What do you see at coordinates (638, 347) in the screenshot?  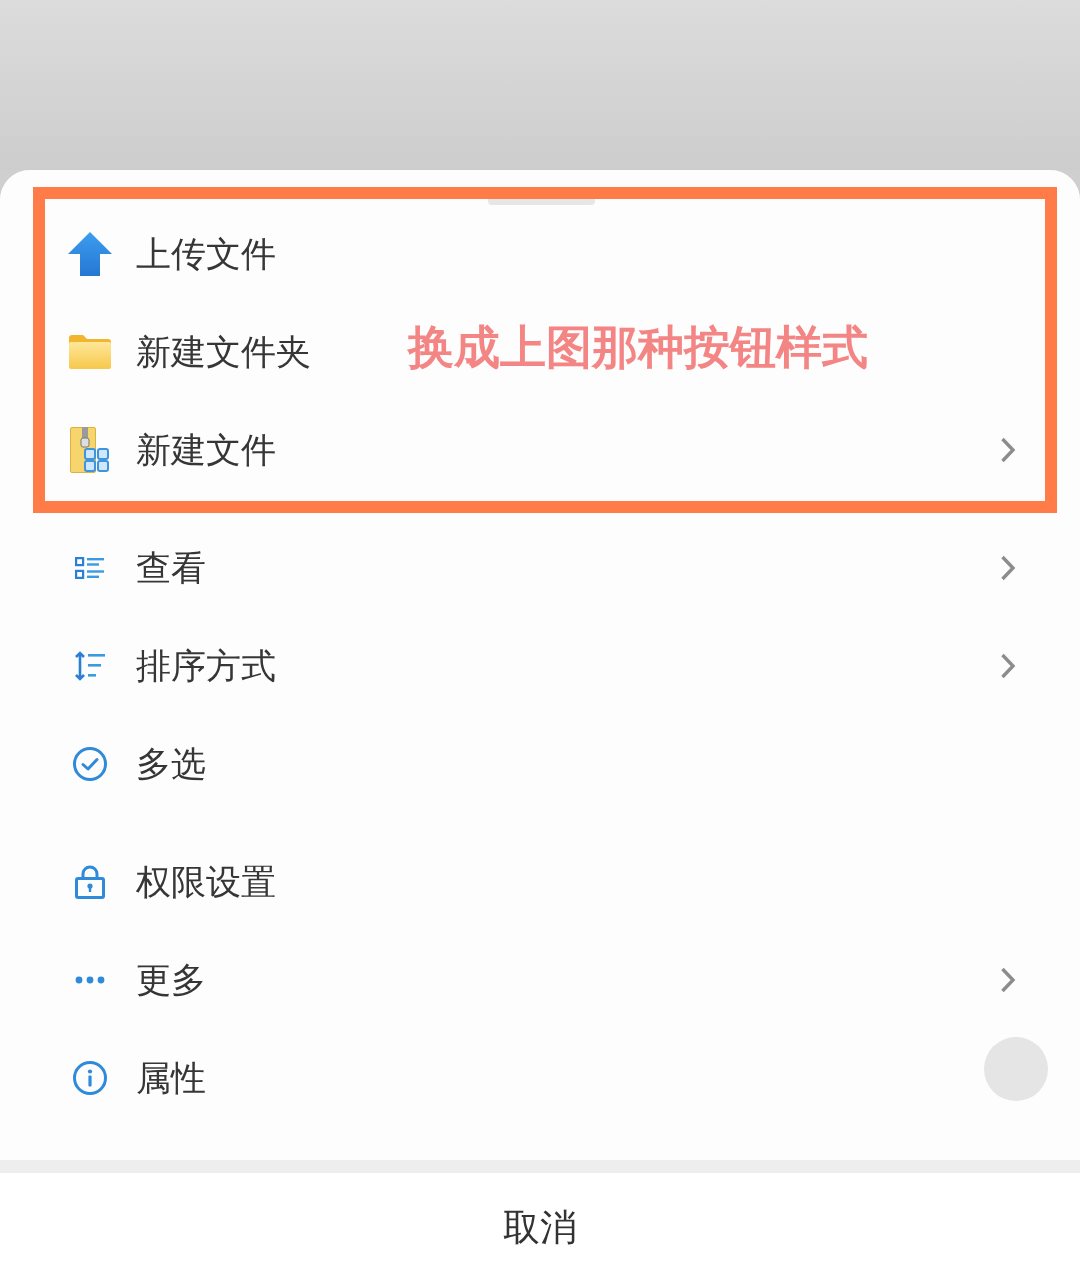 I see `annotation-text: 换成上图那种按钮样式` at bounding box center [638, 347].